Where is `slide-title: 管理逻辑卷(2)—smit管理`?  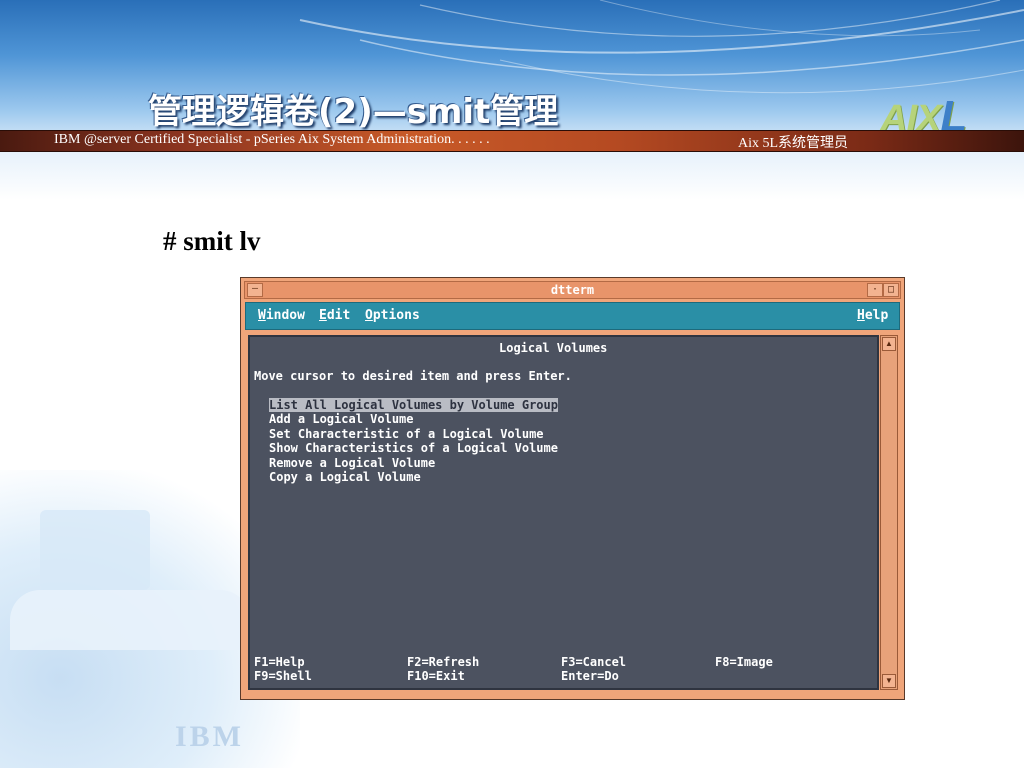 slide-title: 管理逻辑卷(2)—smit管理 is located at coordinates (353, 112).